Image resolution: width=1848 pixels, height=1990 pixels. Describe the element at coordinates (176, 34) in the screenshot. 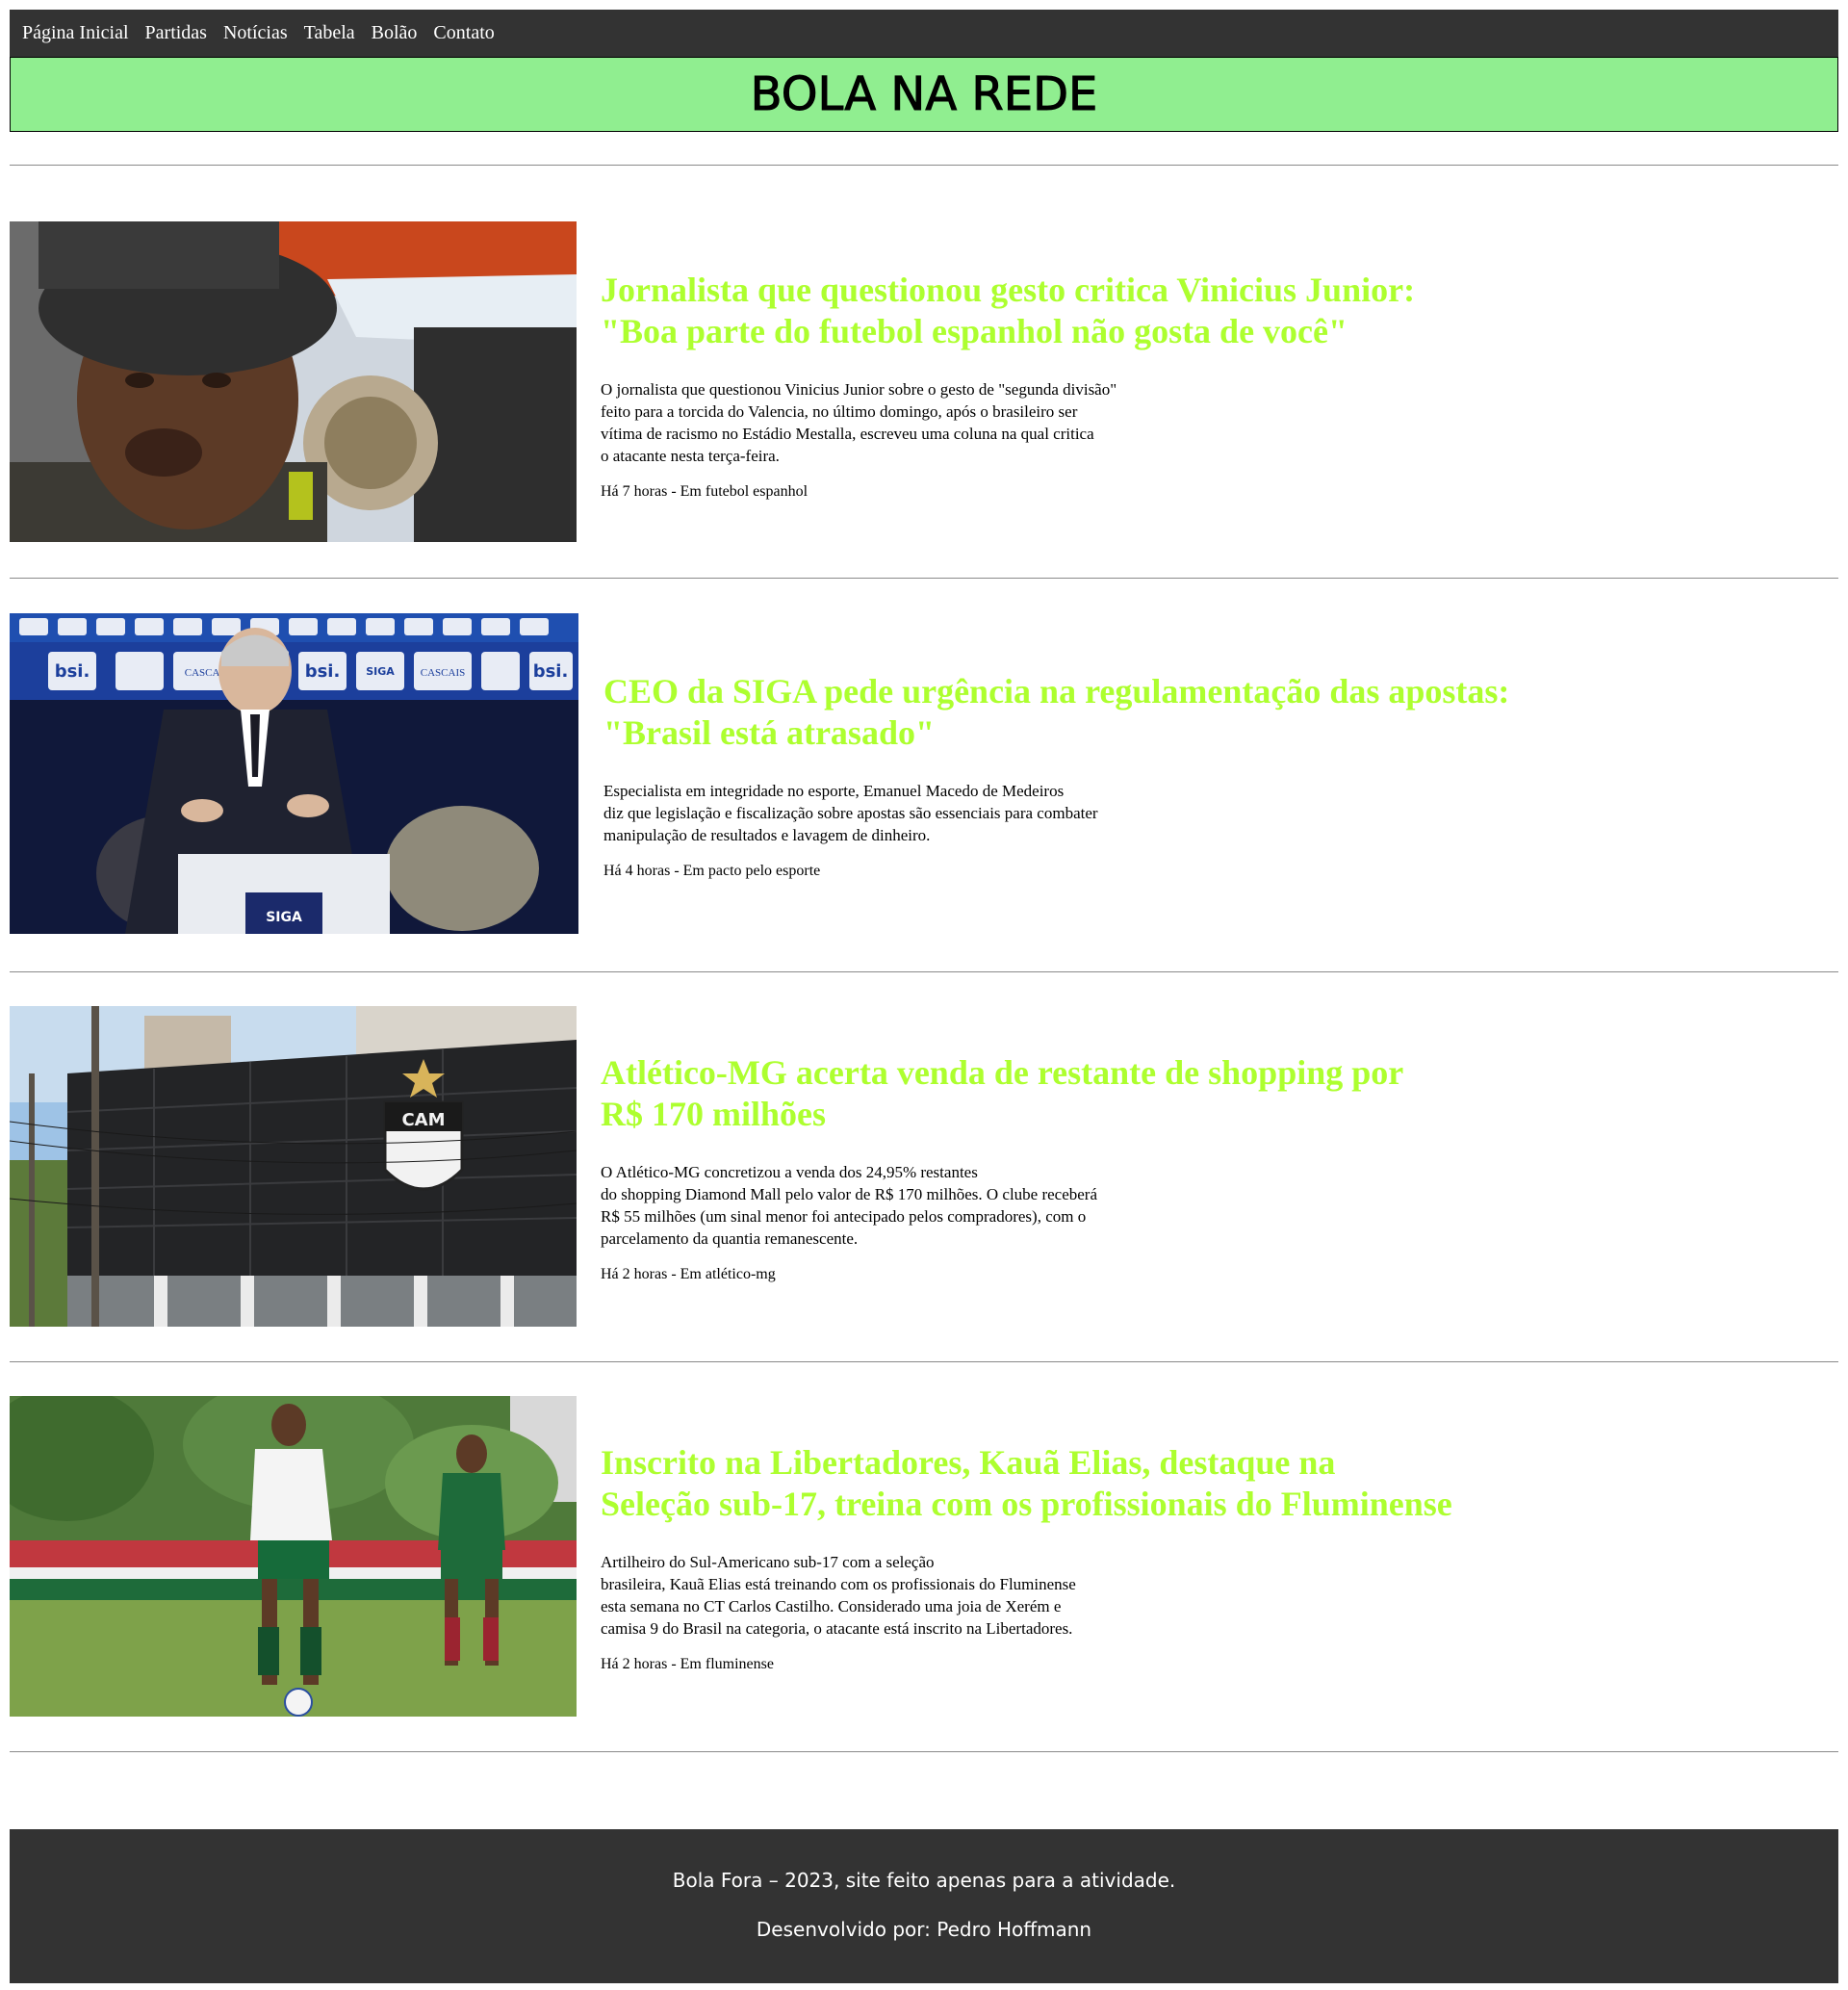

I see `nav-item-partidas: Partidas` at that location.